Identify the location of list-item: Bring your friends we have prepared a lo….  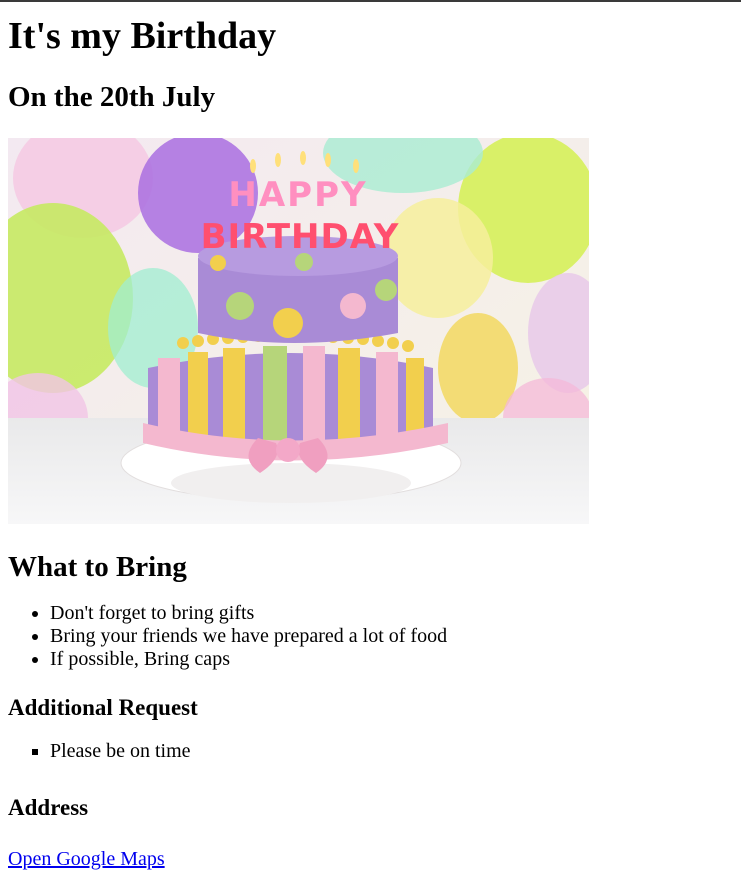
(391, 636).